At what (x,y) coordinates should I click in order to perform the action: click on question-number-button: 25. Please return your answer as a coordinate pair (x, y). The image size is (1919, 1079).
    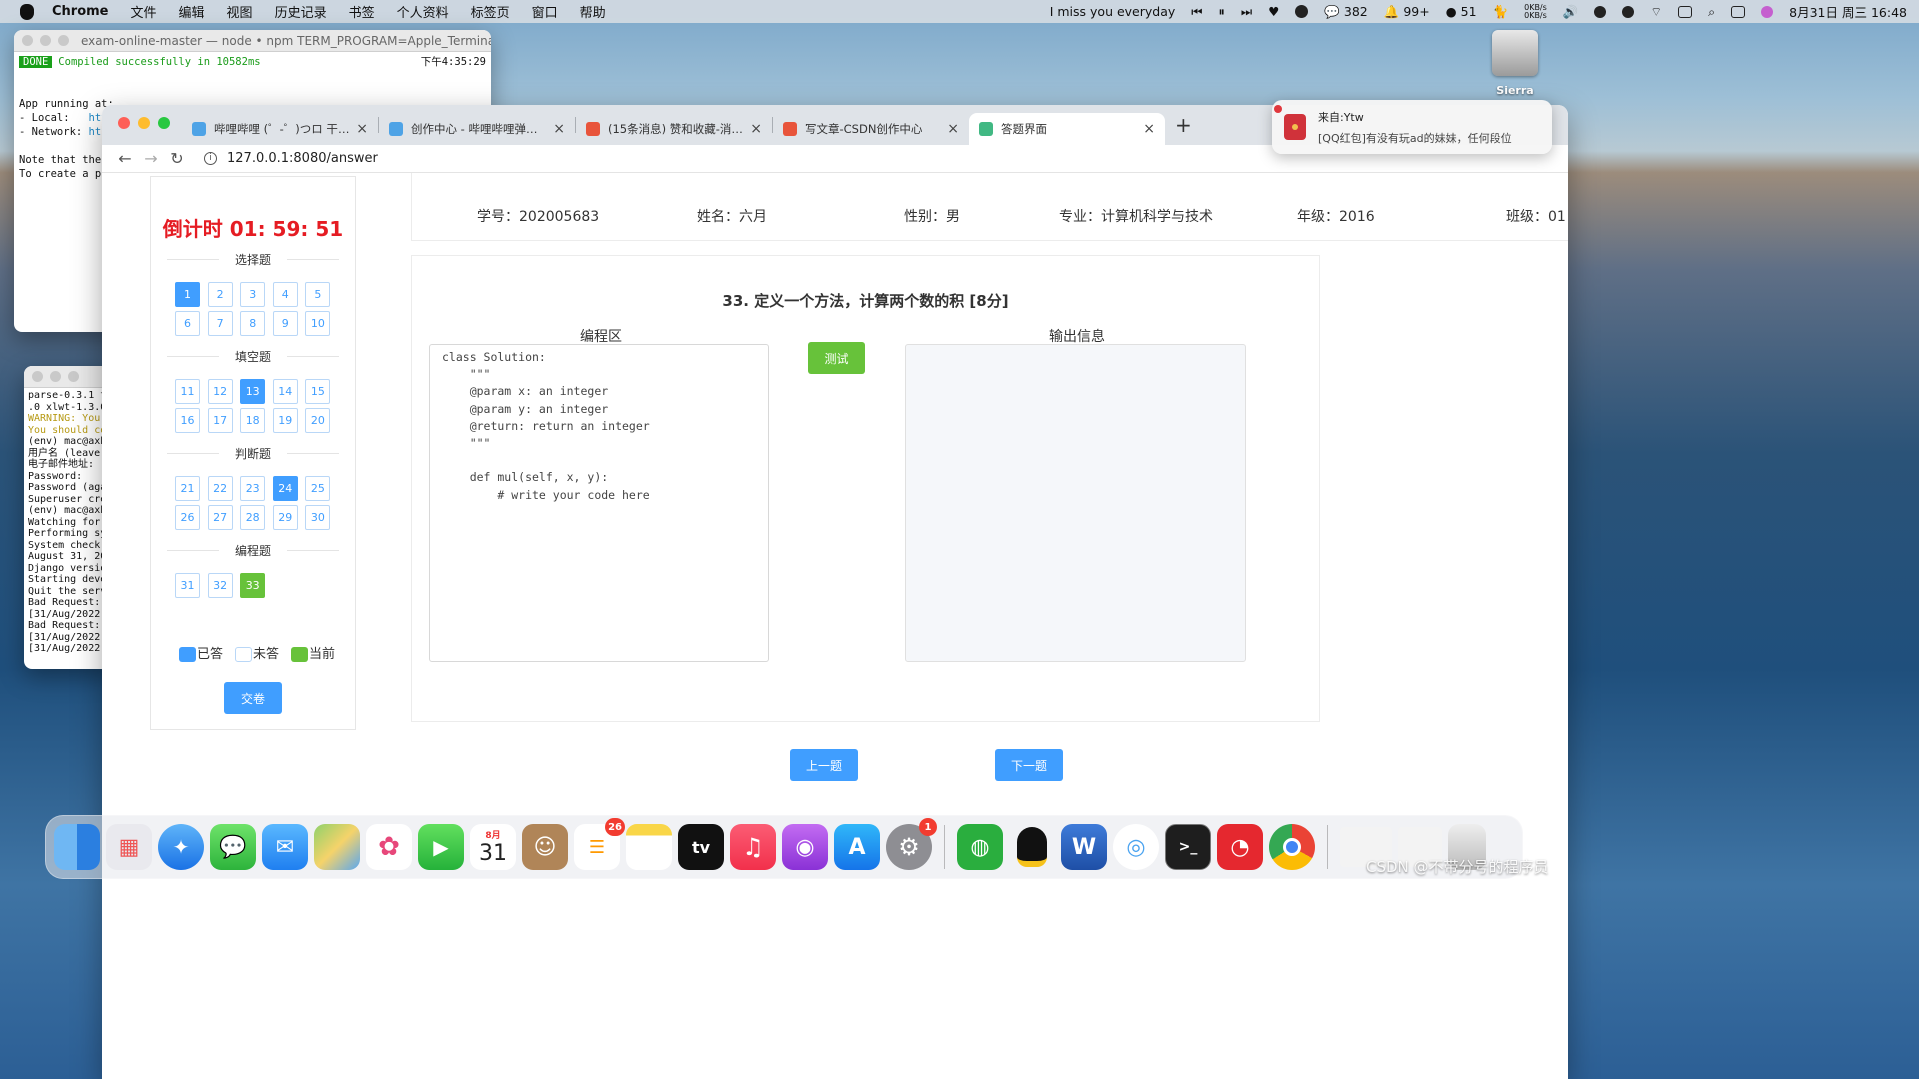
    Looking at the image, I should click on (318, 488).